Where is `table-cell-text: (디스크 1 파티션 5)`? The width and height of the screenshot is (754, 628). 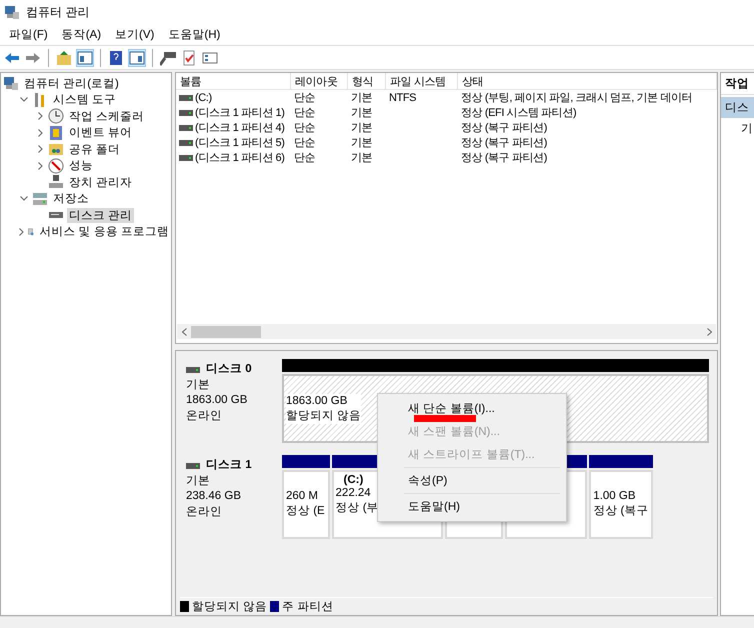 table-cell-text: (디스크 1 파티션 5) is located at coordinates (240, 143).